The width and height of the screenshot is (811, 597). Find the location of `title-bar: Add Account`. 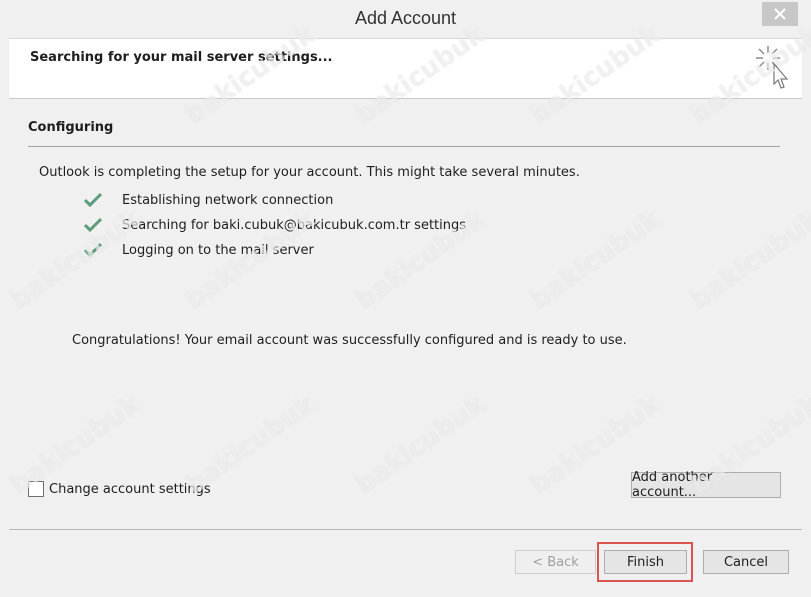

title-bar: Add Account is located at coordinates (405, 19).